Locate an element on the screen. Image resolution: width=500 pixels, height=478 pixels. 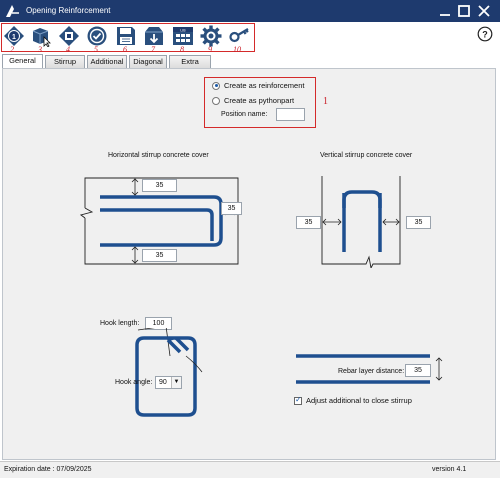
chevron-down-icon: ▼ is located at coordinates (176, 382).